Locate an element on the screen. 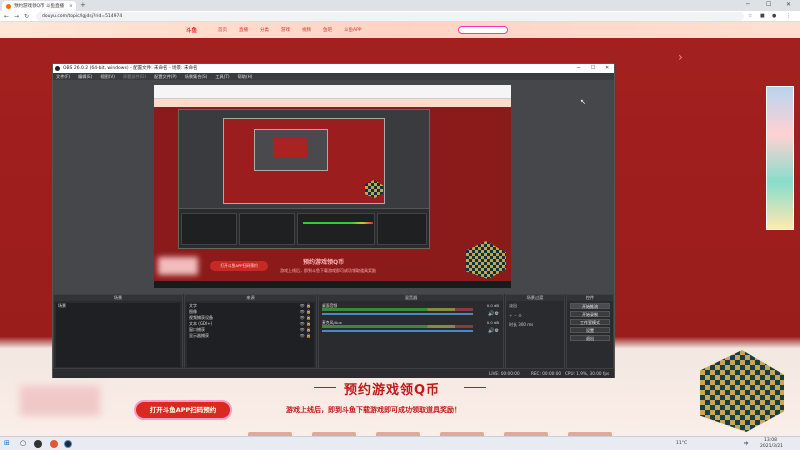  captured-banner-title: 预约游戏领Q币 is located at coordinates (324, 262).